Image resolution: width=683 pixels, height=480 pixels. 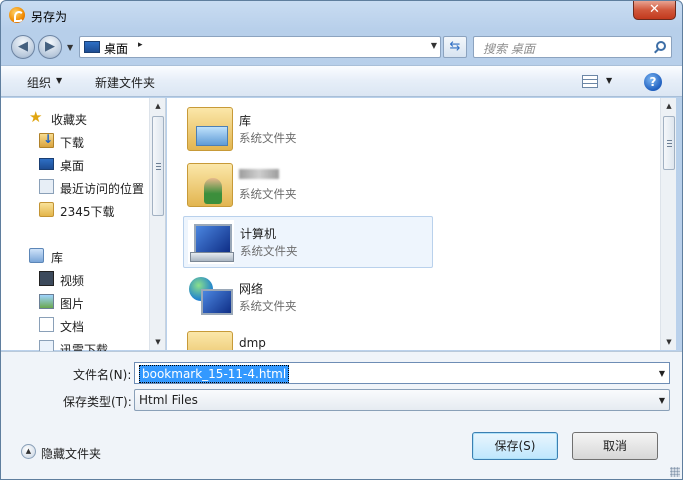 I want to click on sidebar-item-desktop: 桌面, so click(x=75, y=164).